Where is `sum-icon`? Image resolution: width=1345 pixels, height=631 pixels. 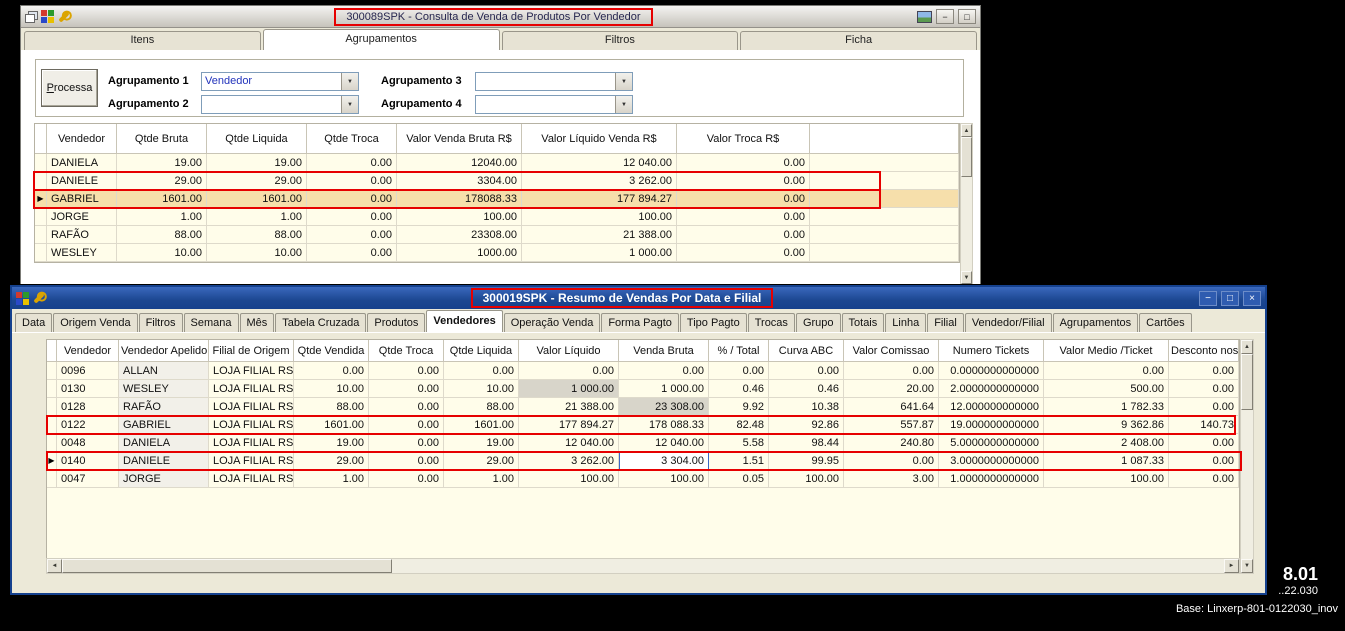
sum-icon is located at coordinates (28, 347).